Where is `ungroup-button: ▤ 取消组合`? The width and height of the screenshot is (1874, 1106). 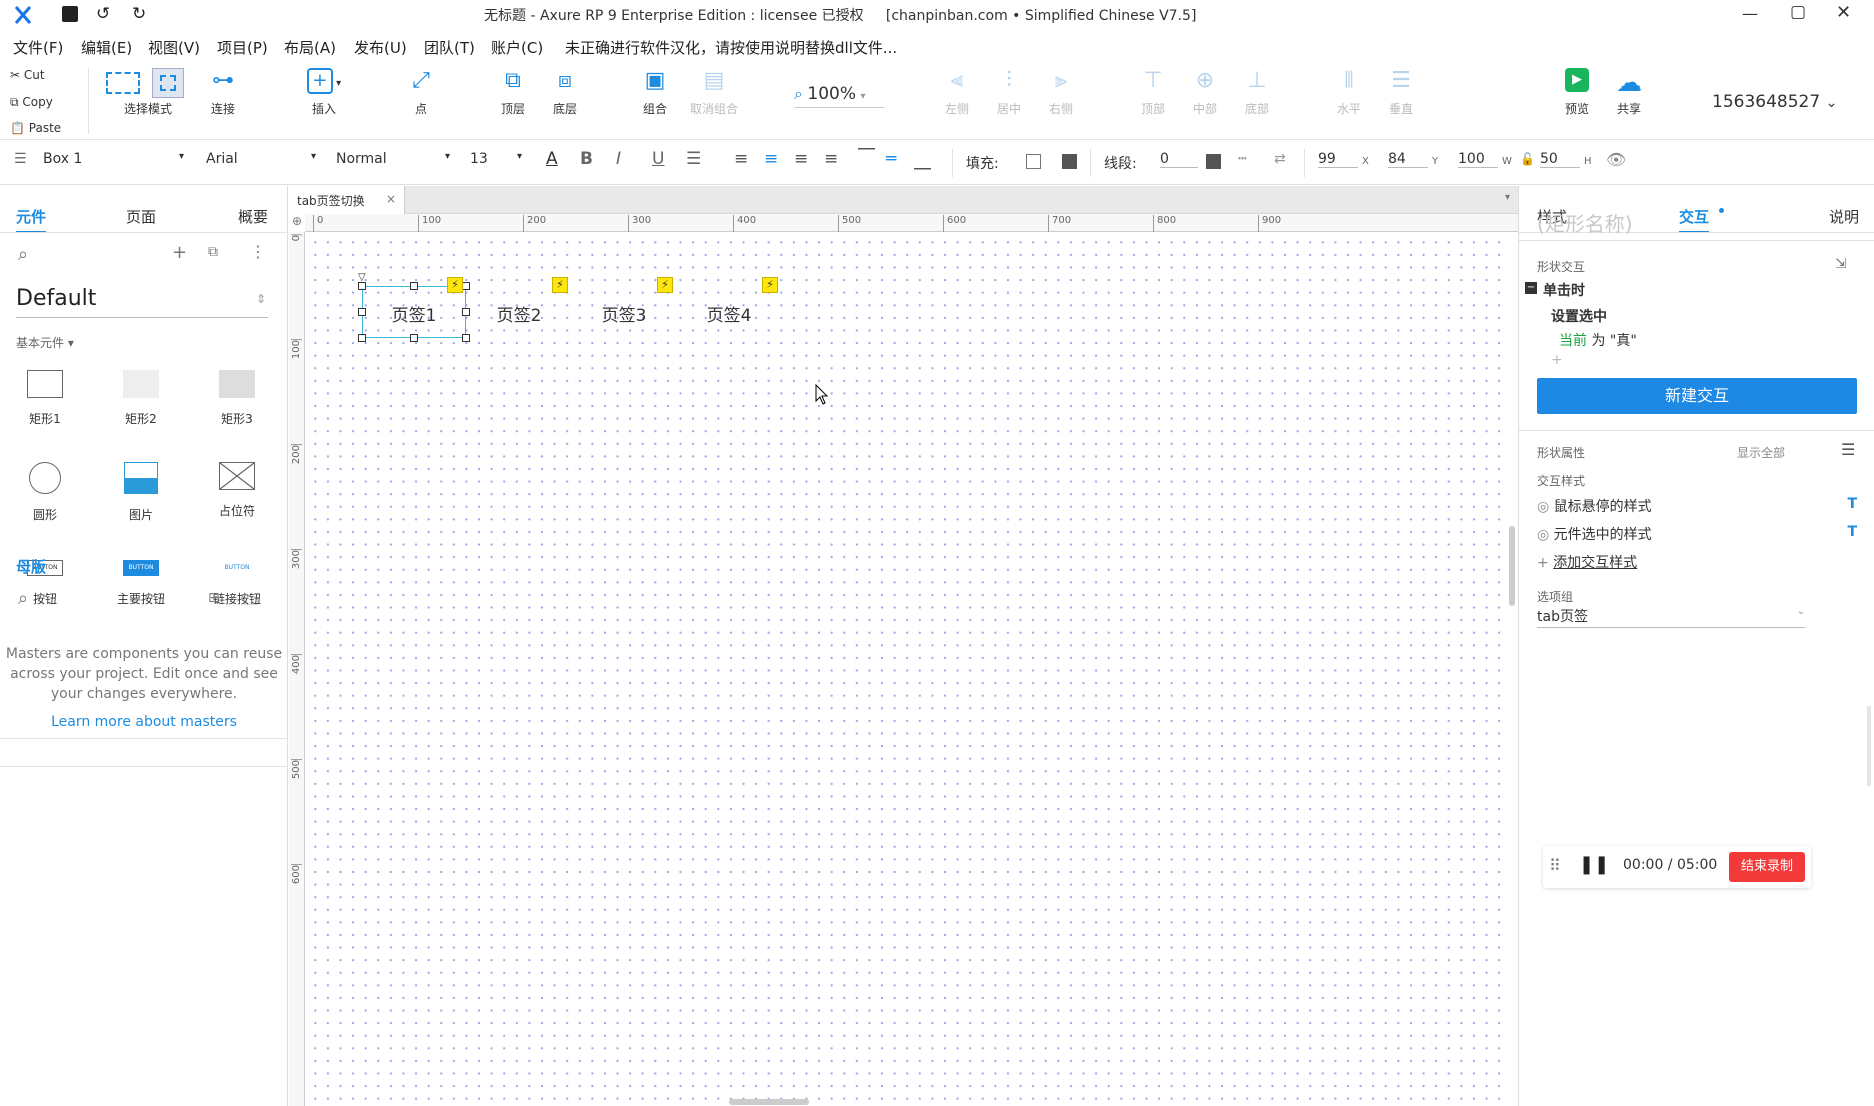 ungroup-button: ▤ 取消组合 is located at coordinates (714, 92).